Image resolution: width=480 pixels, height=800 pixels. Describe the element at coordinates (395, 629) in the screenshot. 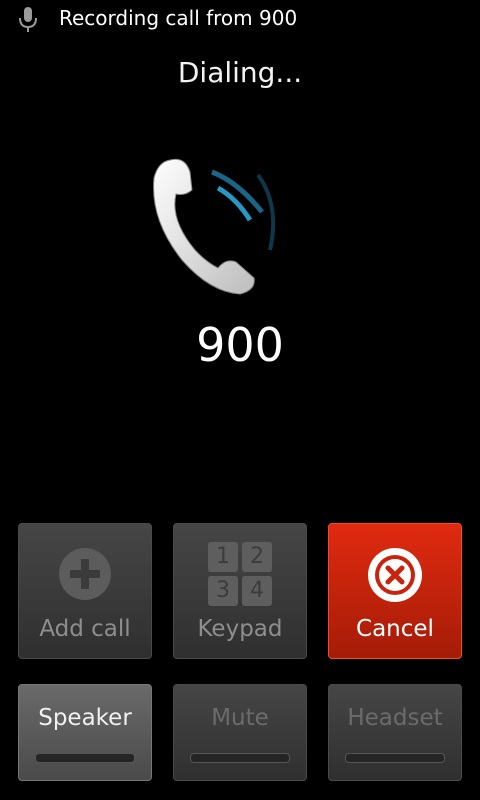

I see `cancel-label: Cancel` at that location.